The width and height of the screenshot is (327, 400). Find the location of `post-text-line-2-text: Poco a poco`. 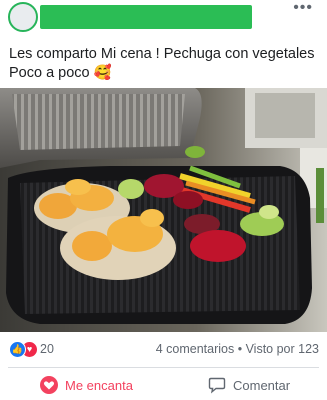

post-text-line-2-text: Poco a poco is located at coordinates (49, 73).